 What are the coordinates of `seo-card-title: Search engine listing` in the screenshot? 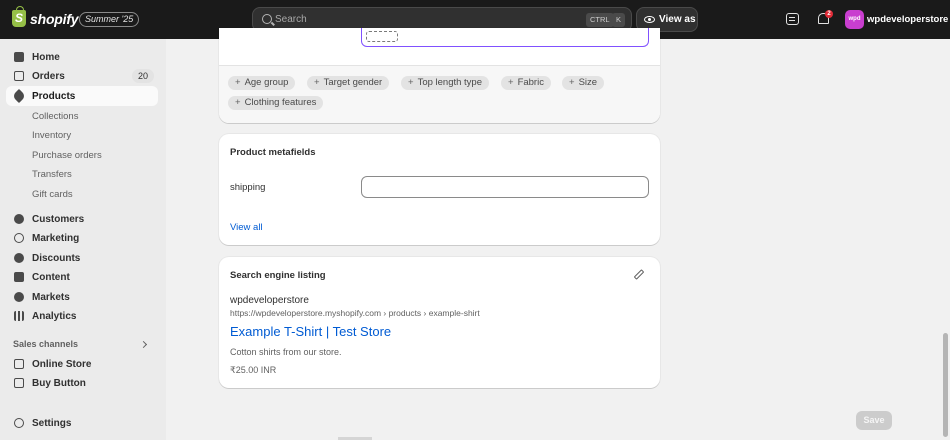 It's located at (278, 275).